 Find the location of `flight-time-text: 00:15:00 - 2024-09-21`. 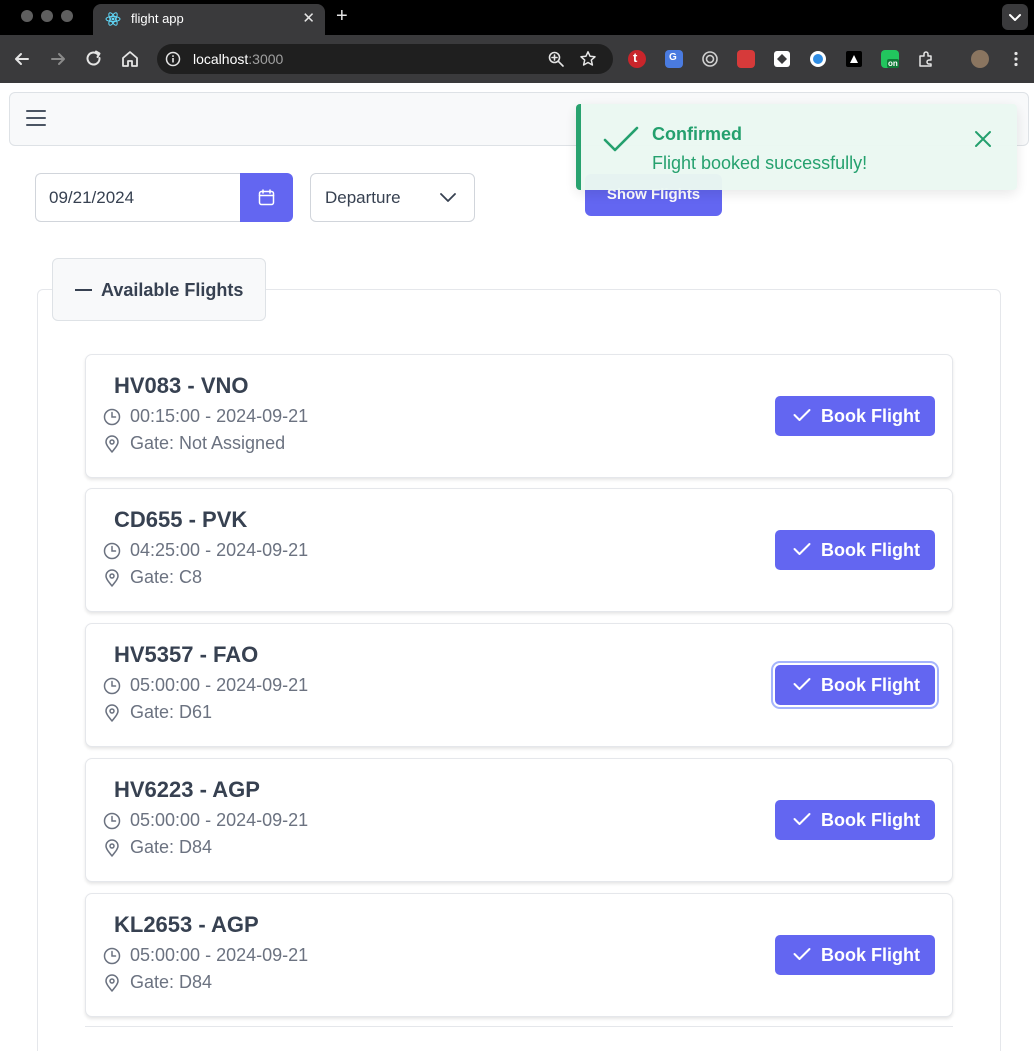

flight-time-text: 00:15:00 - 2024-09-21 is located at coordinates (219, 416).